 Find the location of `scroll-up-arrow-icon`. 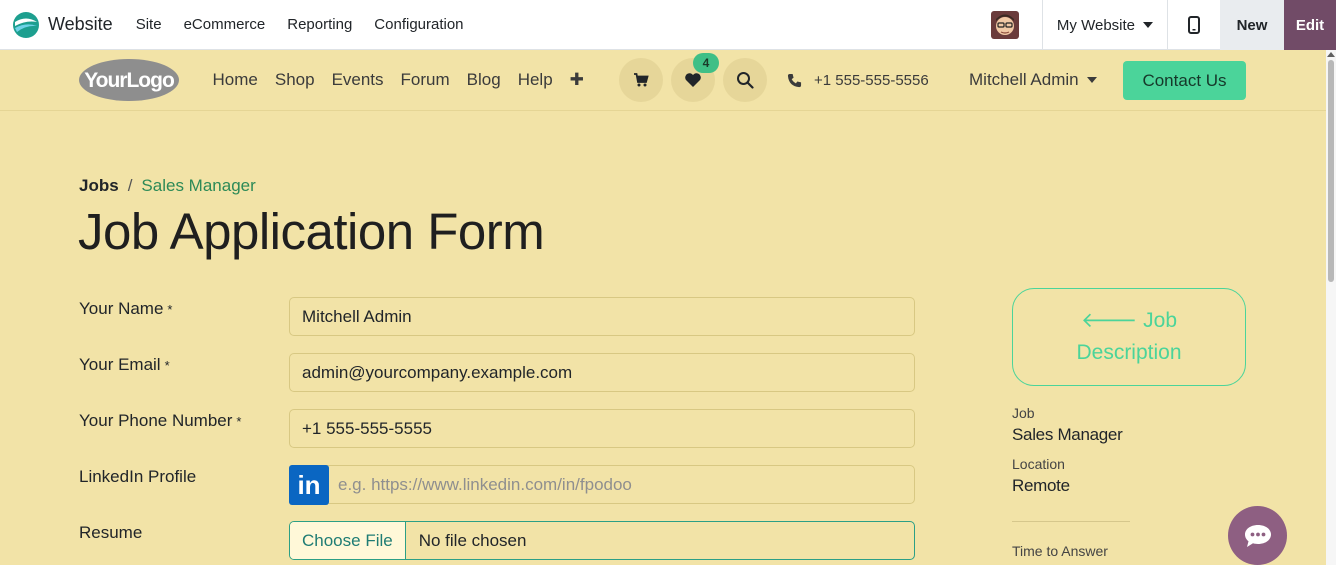

scroll-up-arrow-icon is located at coordinates (1331, 54).